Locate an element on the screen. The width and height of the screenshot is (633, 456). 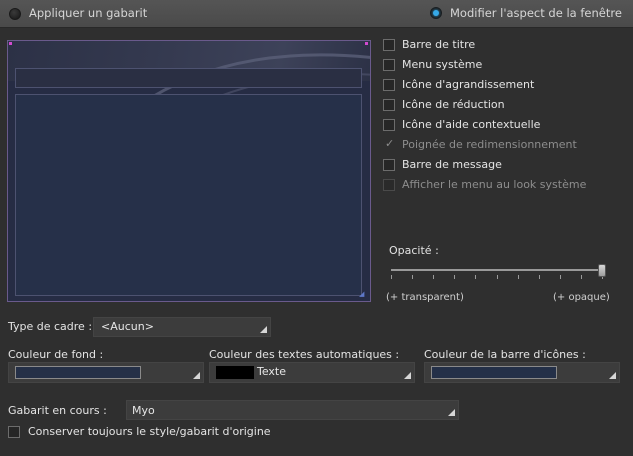
current-template-dropdown: Myo is located at coordinates (292, 410).